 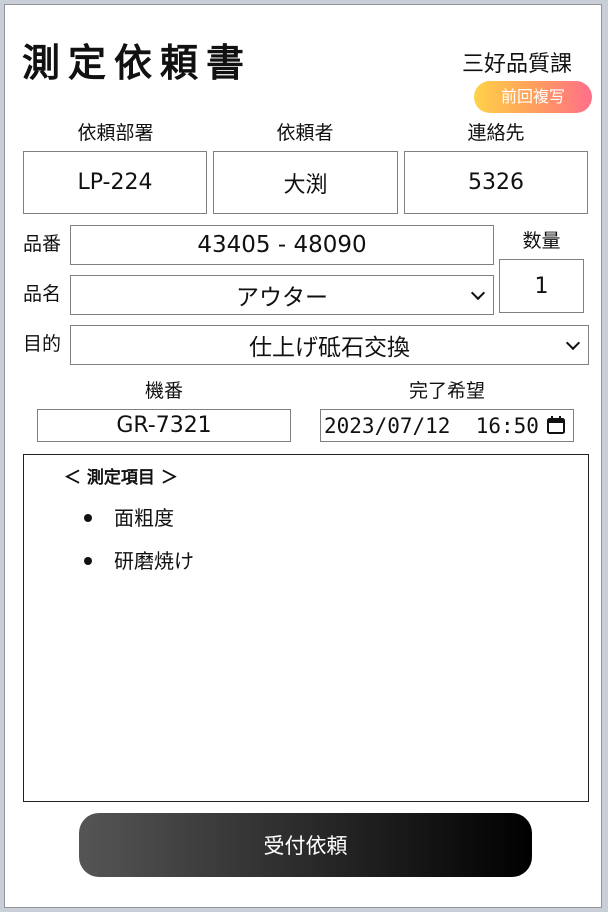 What do you see at coordinates (137, 63) in the screenshot?
I see `page-title: 測定依頼書` at bounding box center [137, 63].